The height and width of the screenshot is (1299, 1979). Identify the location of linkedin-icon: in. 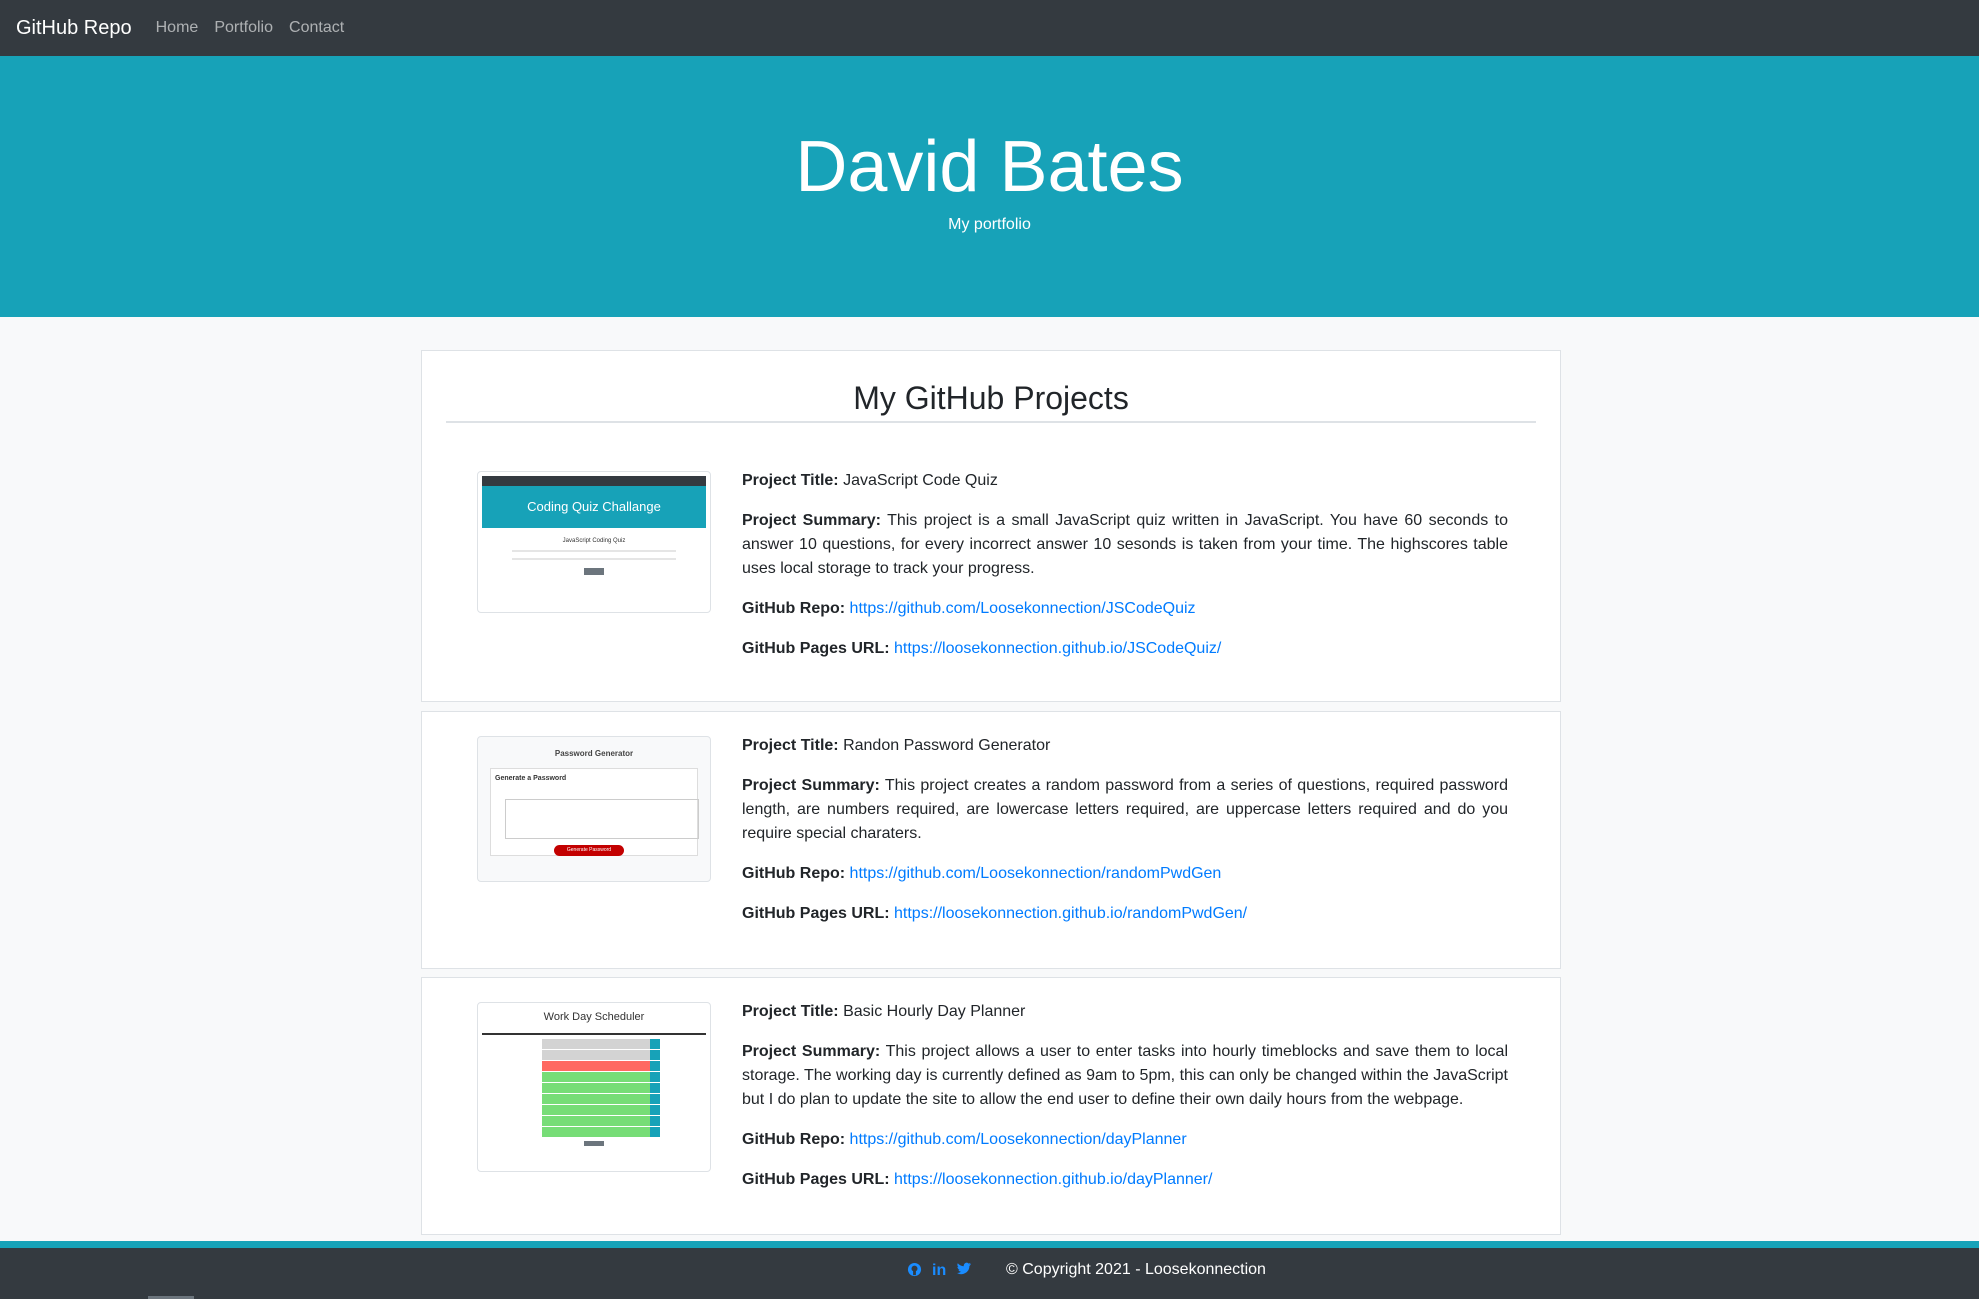
(939, 1272).